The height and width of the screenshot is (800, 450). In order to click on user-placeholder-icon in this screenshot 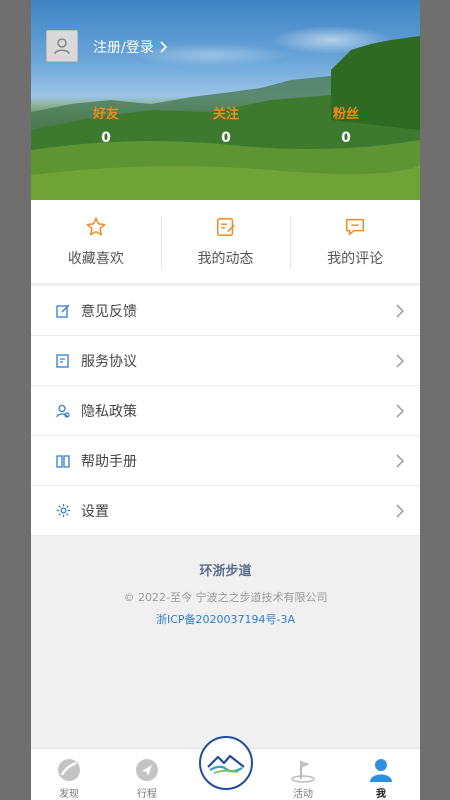, I will do `click(62, 46)`.